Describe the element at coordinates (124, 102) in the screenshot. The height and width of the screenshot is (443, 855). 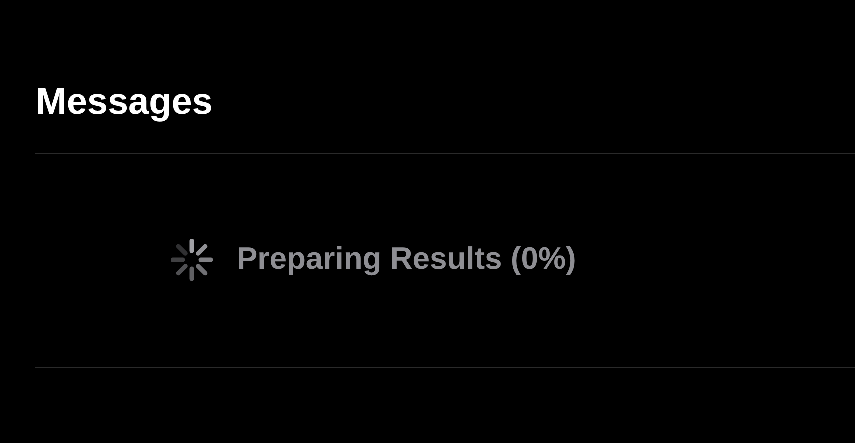
I see `section-title: Messages` at that location.